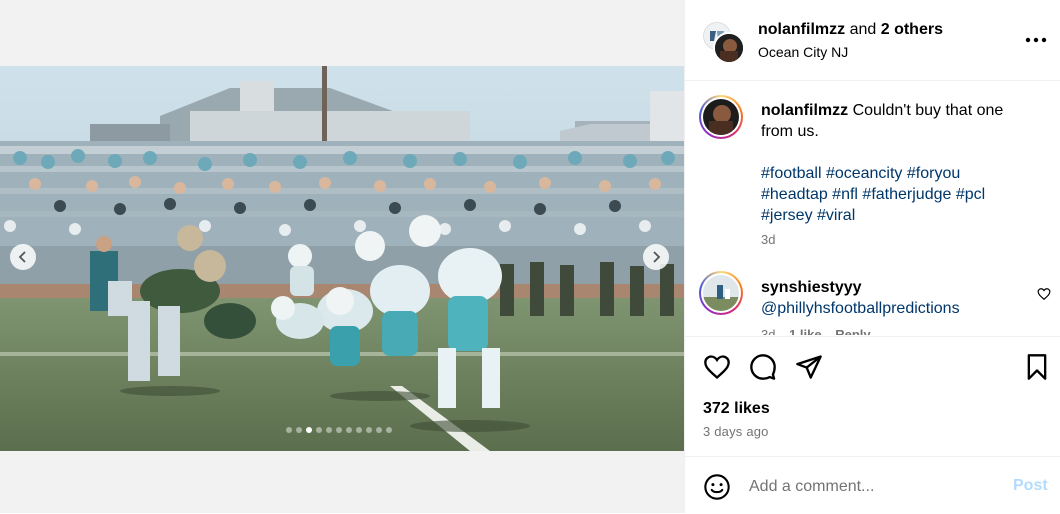 This screenshot has width=1060, height=514. Describe the element at coordinates (1030, 486) in the screenshot. I see `post-comment-button: Post` at that location.